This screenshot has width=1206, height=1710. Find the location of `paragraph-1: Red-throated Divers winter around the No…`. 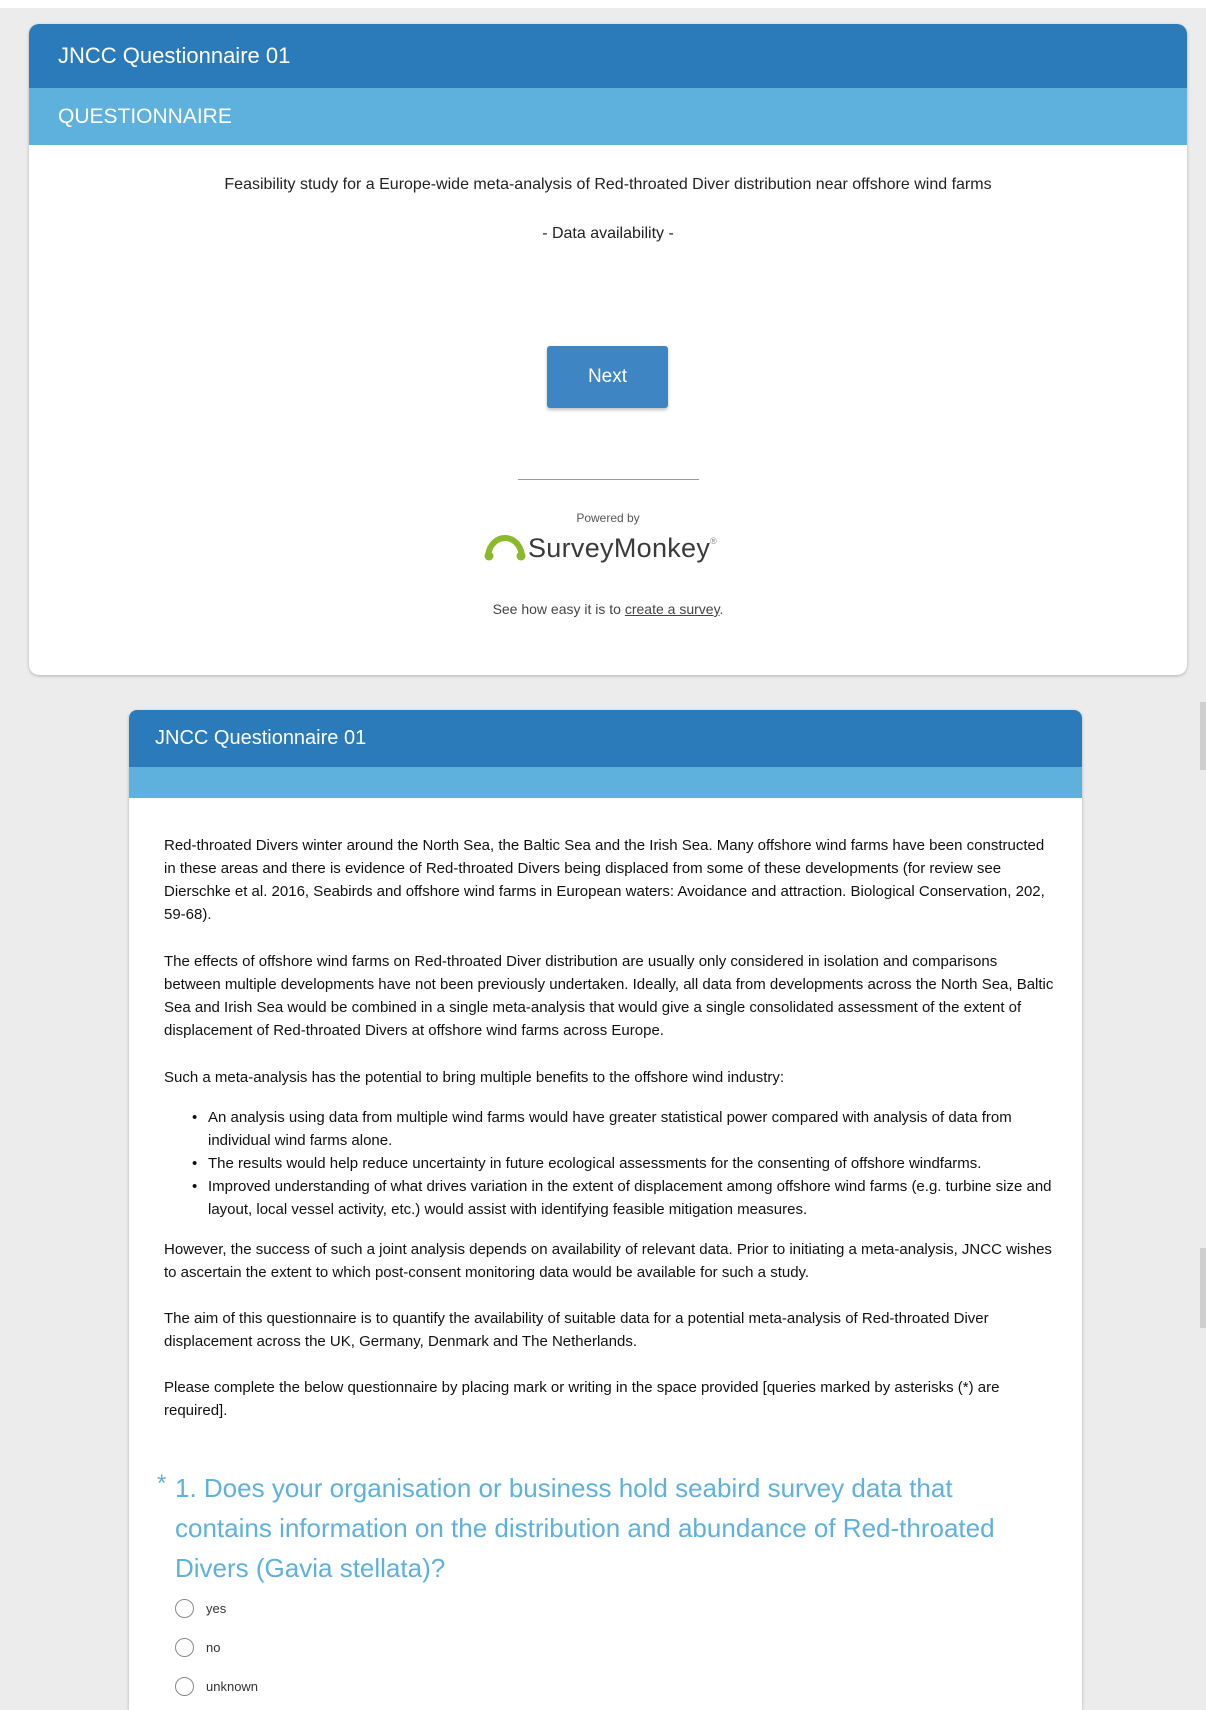

paragraph-1: Red-throated Divers winter around the No… is located at coordinates (604, 880).